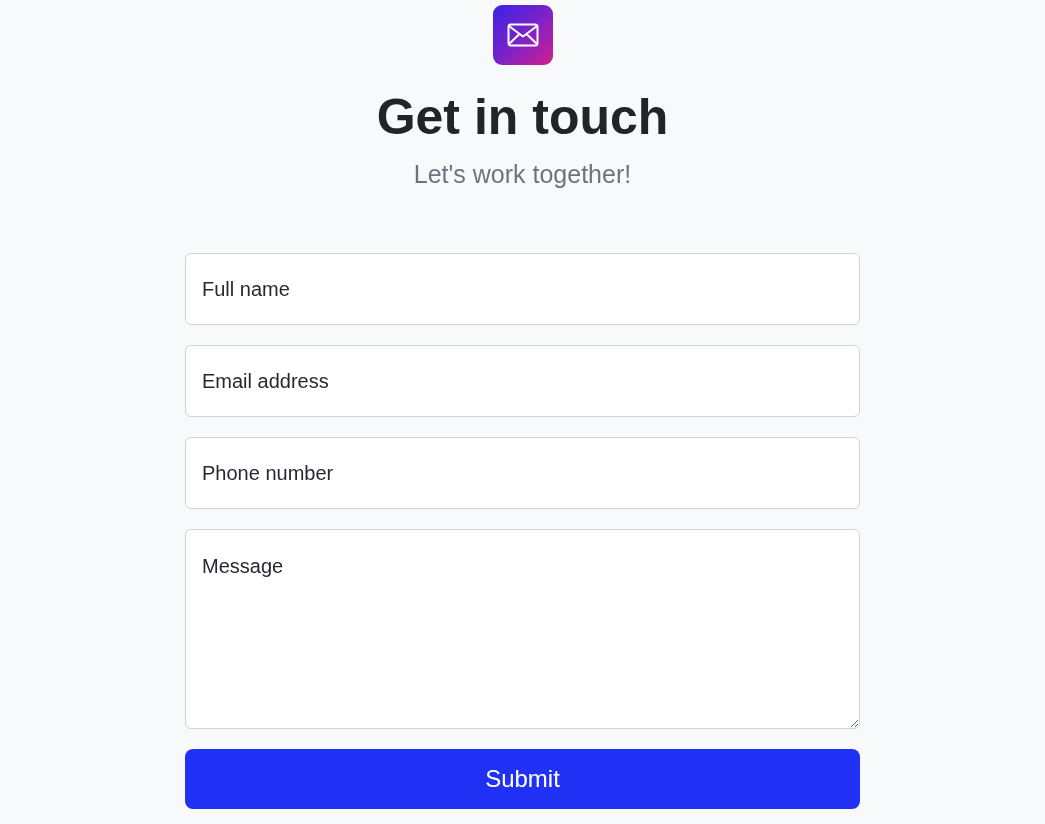  What do you see at coordinates (522, 117) in the screenshot?
I see `page-title: Get in touch` at bounding box center [522, 117].